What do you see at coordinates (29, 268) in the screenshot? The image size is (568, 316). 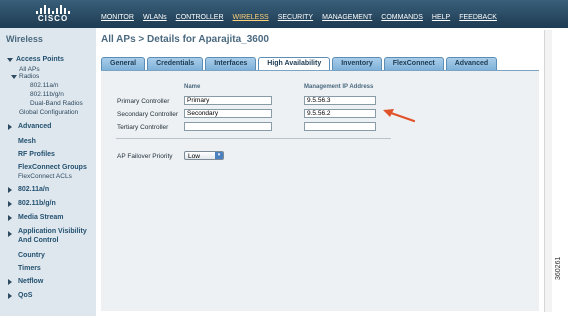 I see `sidebar-item-timers: Timers` at bounding box center [29, 268].